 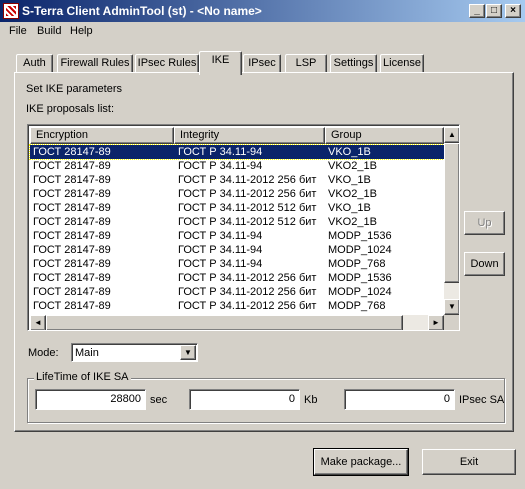 I want to click on menu-file: File, so click(x=18, y=31).